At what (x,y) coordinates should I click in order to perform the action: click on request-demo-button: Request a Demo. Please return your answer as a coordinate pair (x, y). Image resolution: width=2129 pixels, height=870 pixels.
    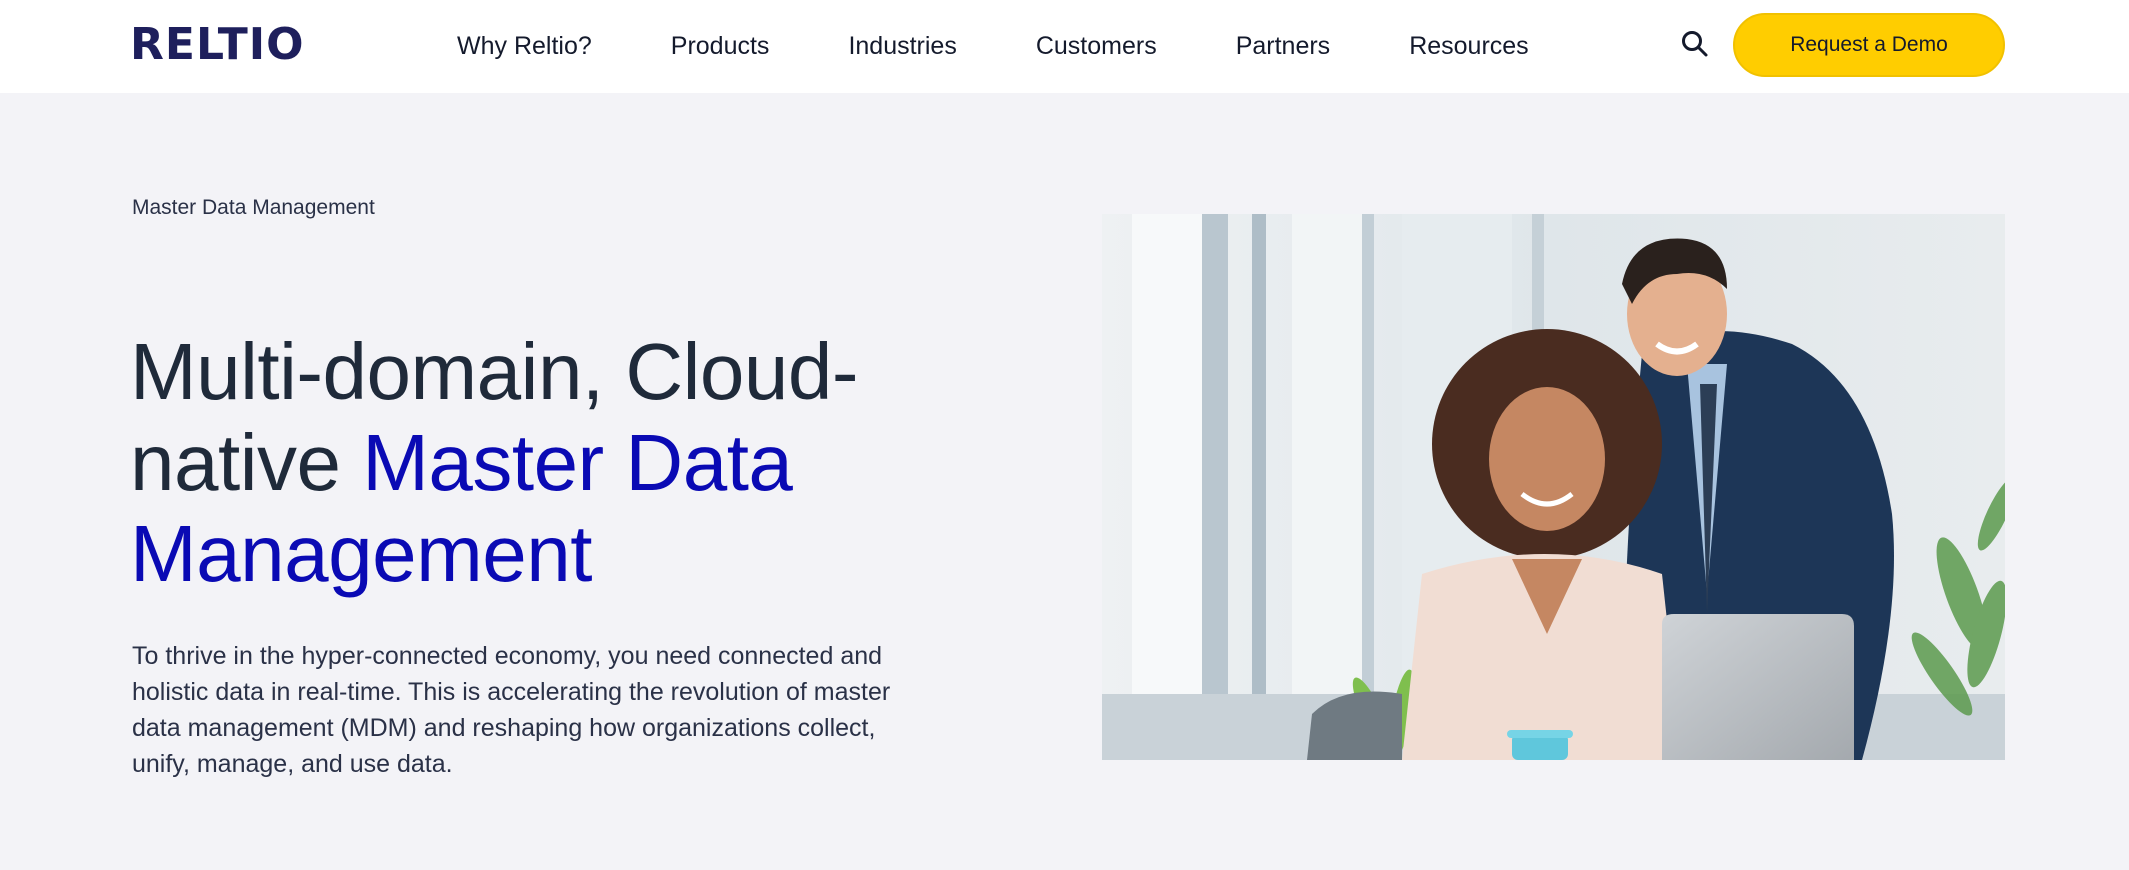
    Looking at the image, I should click on (1869, 45).